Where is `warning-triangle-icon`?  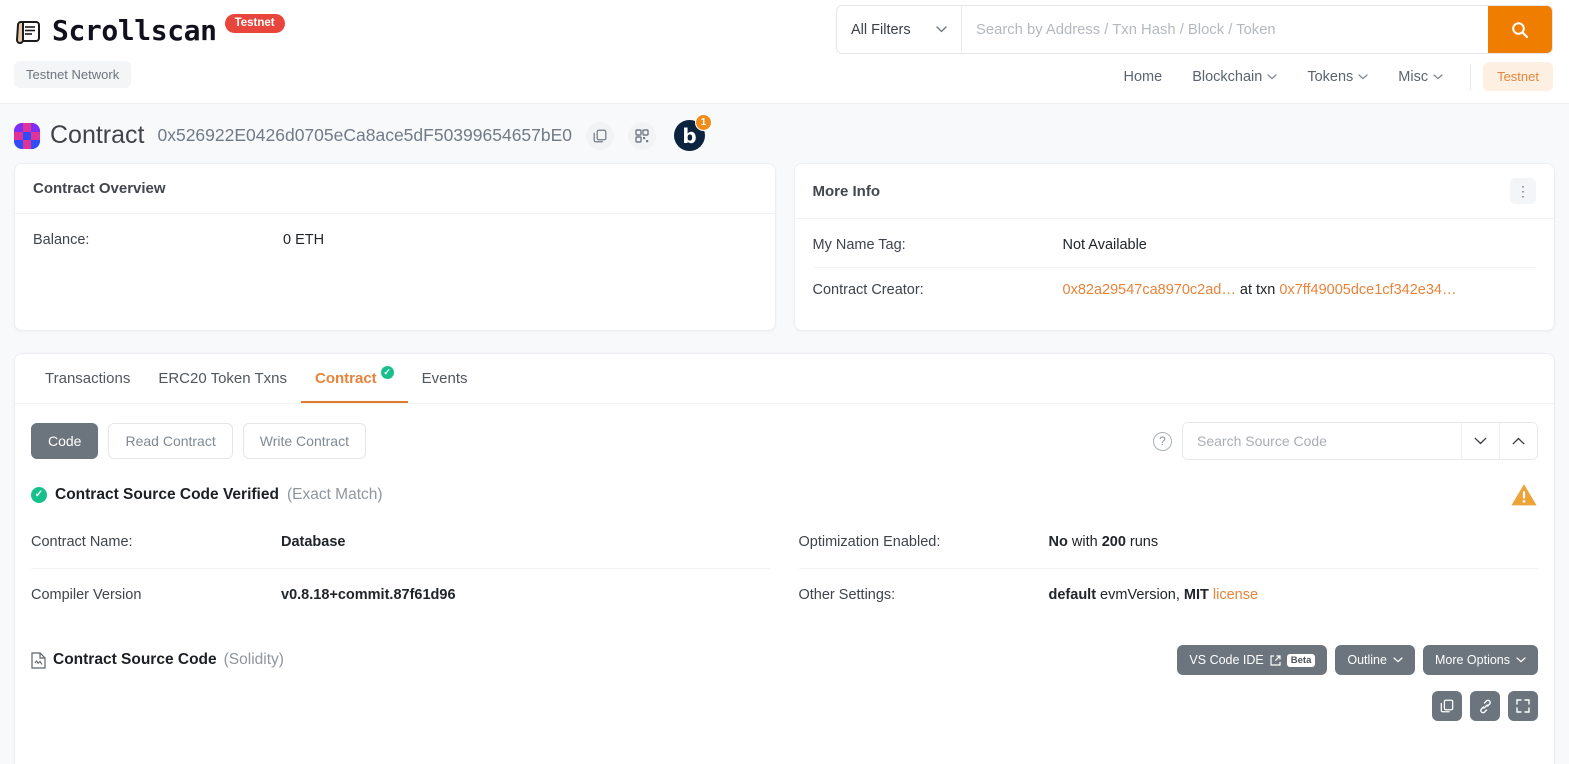
warning-triangle-icon is located at coordinates (1524, 495).